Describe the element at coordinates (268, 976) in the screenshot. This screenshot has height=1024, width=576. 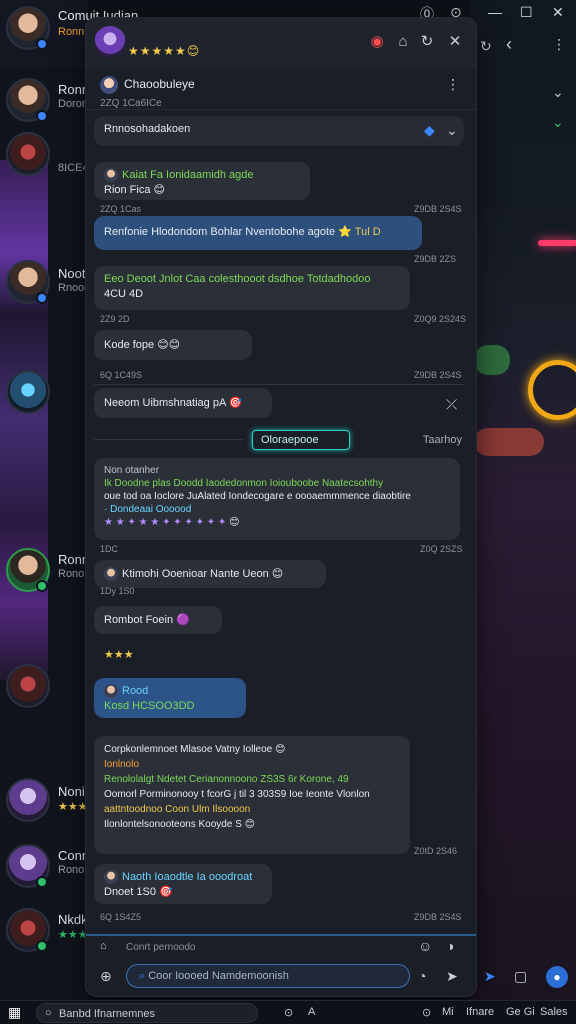
I see `message-input: ⌕ Coor Ioooed Namdemoonish` at that location.